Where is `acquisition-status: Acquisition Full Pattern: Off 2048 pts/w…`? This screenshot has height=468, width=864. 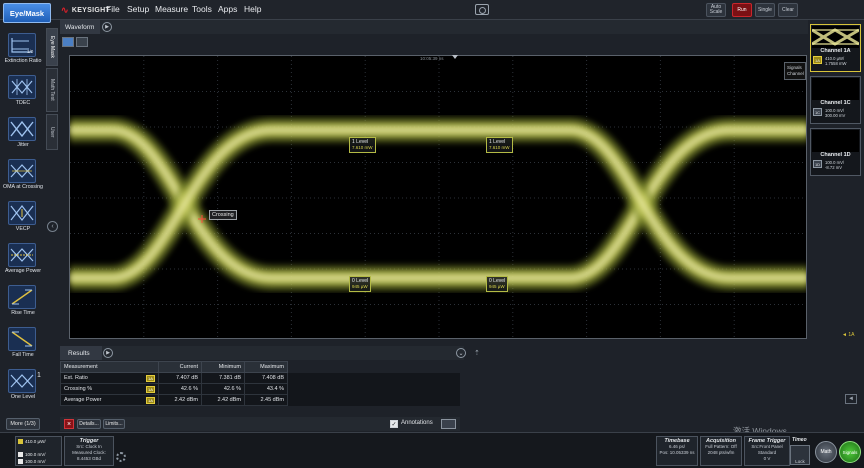 acquisition-status: Acquisition Full Pattern: Off 2048 pts/w… is located at coordinates (721, 451).